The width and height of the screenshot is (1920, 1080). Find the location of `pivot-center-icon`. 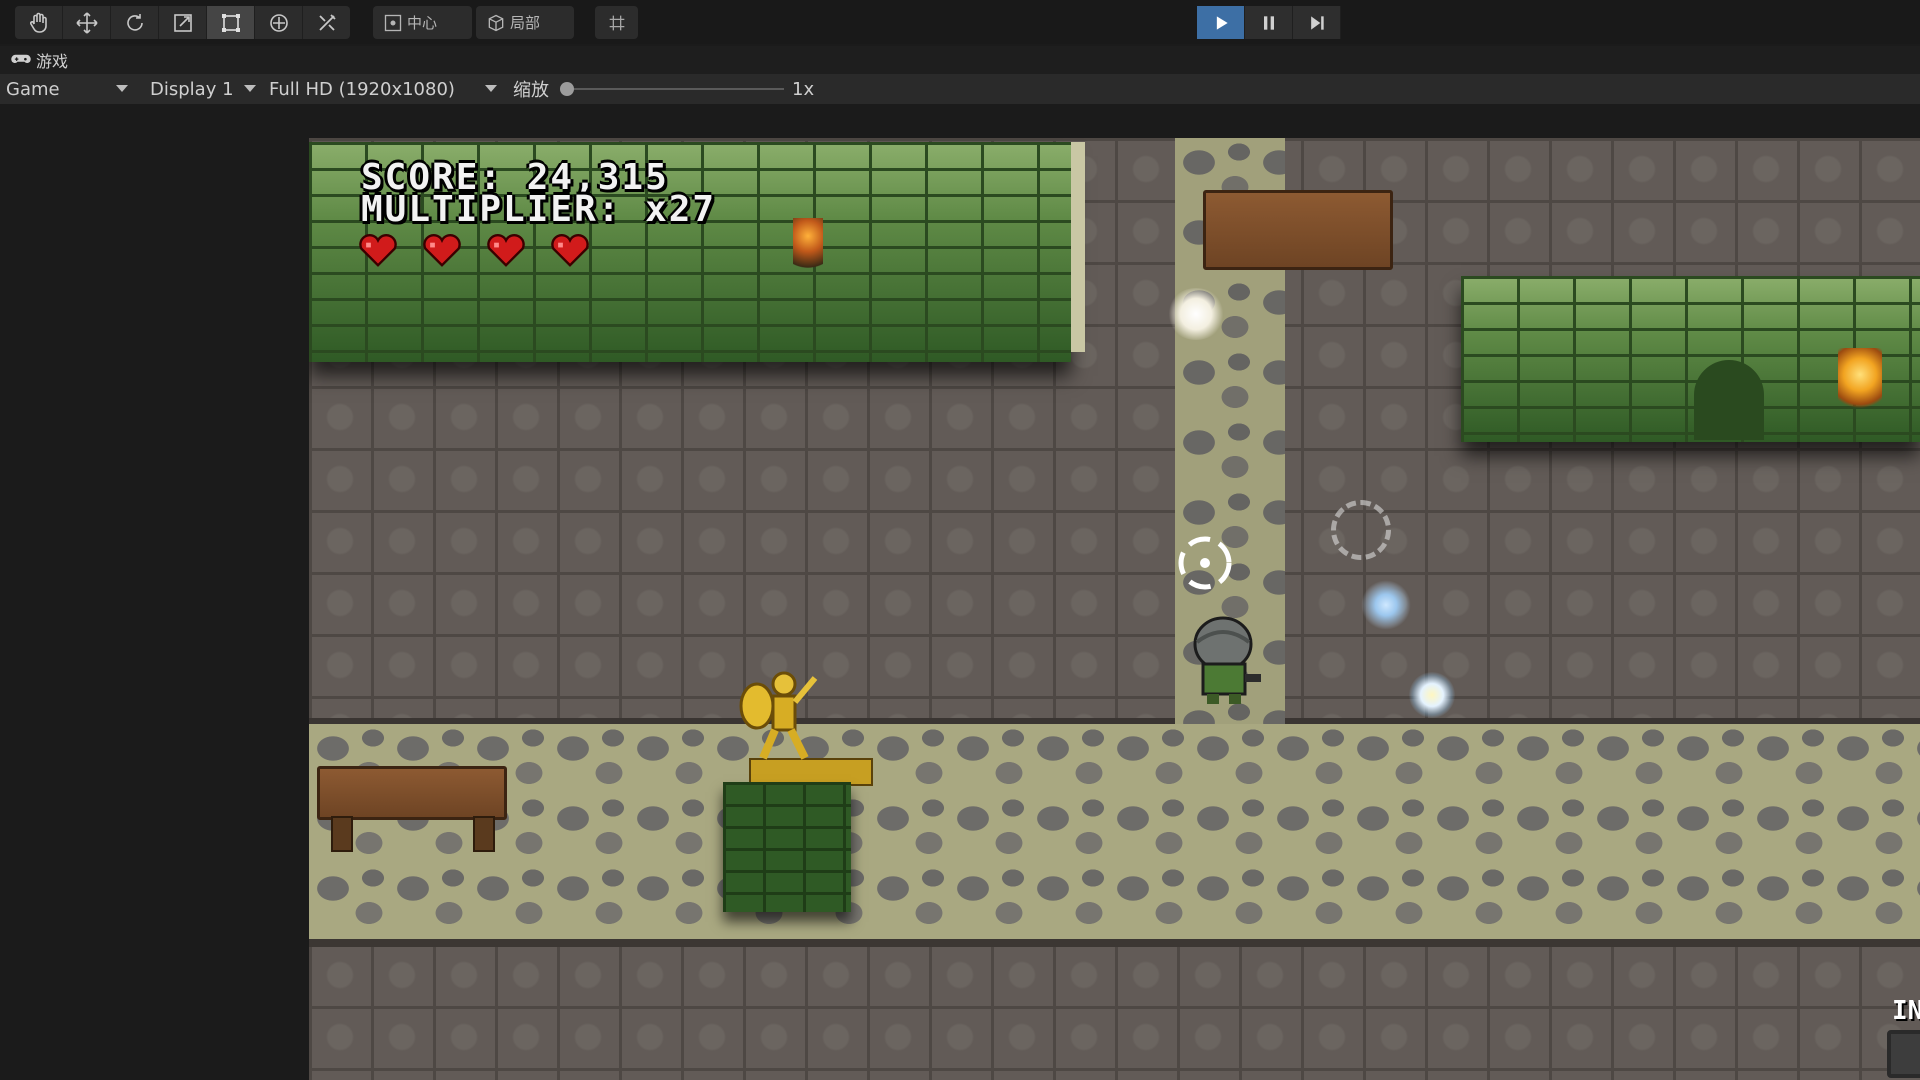

pivot-center-icon is located at coordinates (393, 22).